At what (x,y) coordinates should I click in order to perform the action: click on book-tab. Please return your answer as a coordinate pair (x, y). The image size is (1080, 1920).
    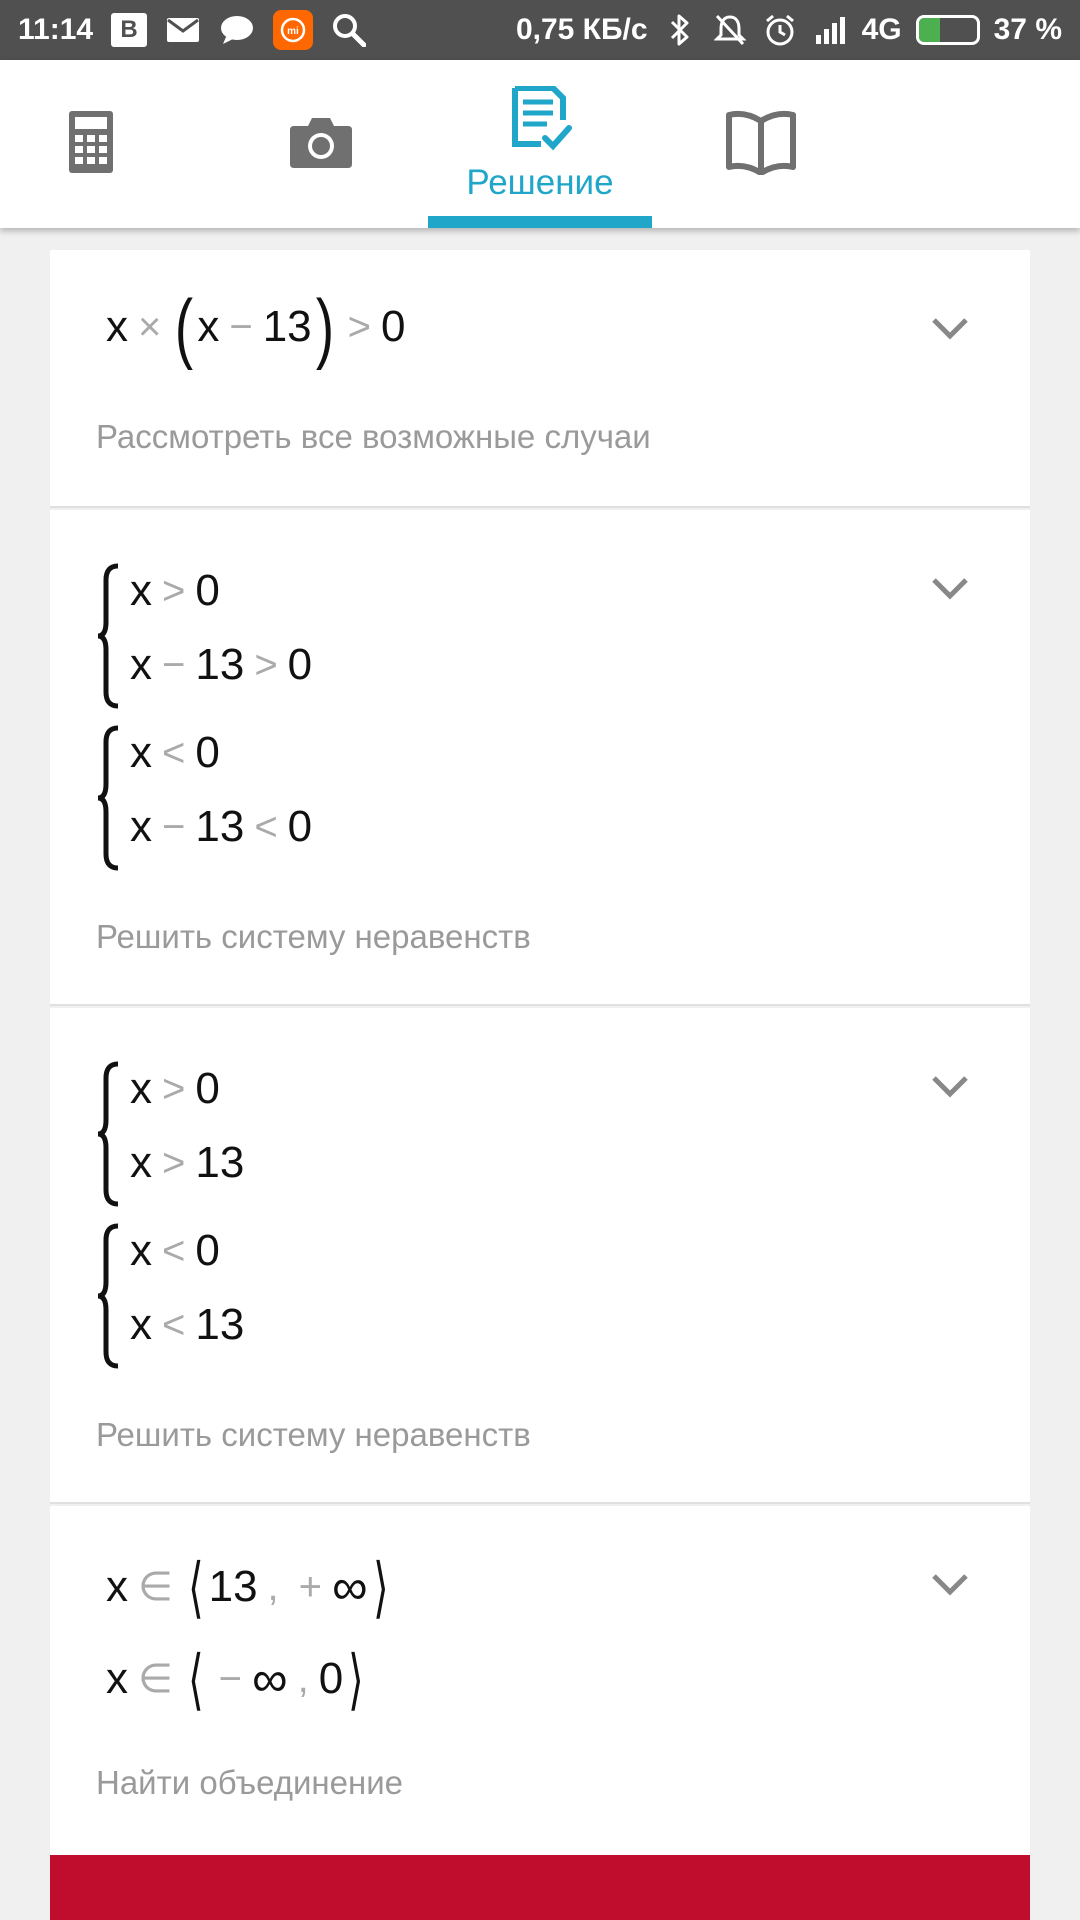
    Looking at the image, I should click on (761, 144).